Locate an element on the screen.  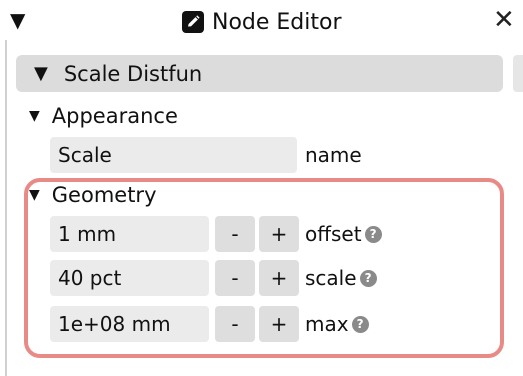
title-bar: ▼ Node Editor ✕ is located at coordinates (261, 22).